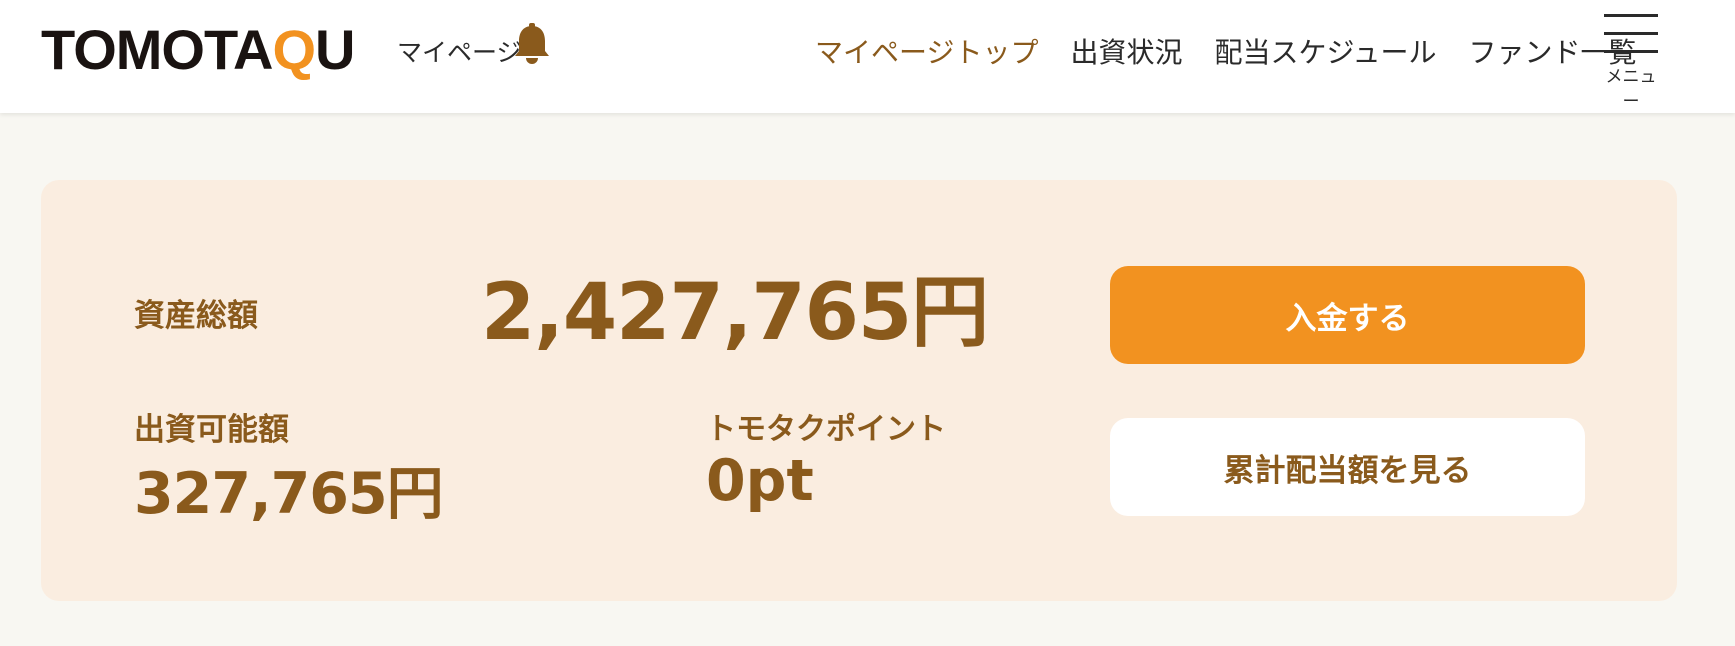 The image size is (1735, 646). What do you see at coordinates (826, 429) in the screenshot?
I see `points-label: トモタクポイント` at bounding box center [826, 429].